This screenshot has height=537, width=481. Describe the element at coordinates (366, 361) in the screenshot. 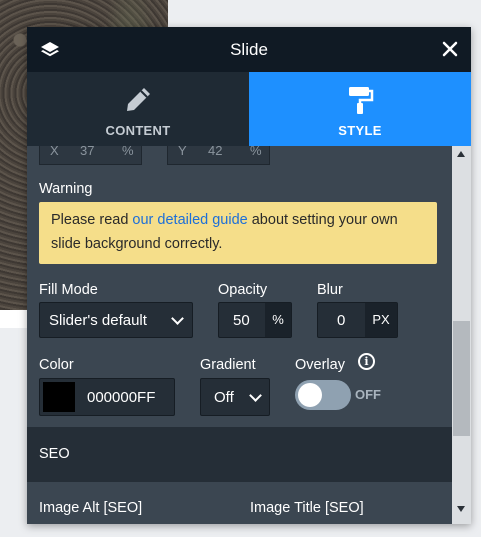

I see `info-icon: i` at that location.